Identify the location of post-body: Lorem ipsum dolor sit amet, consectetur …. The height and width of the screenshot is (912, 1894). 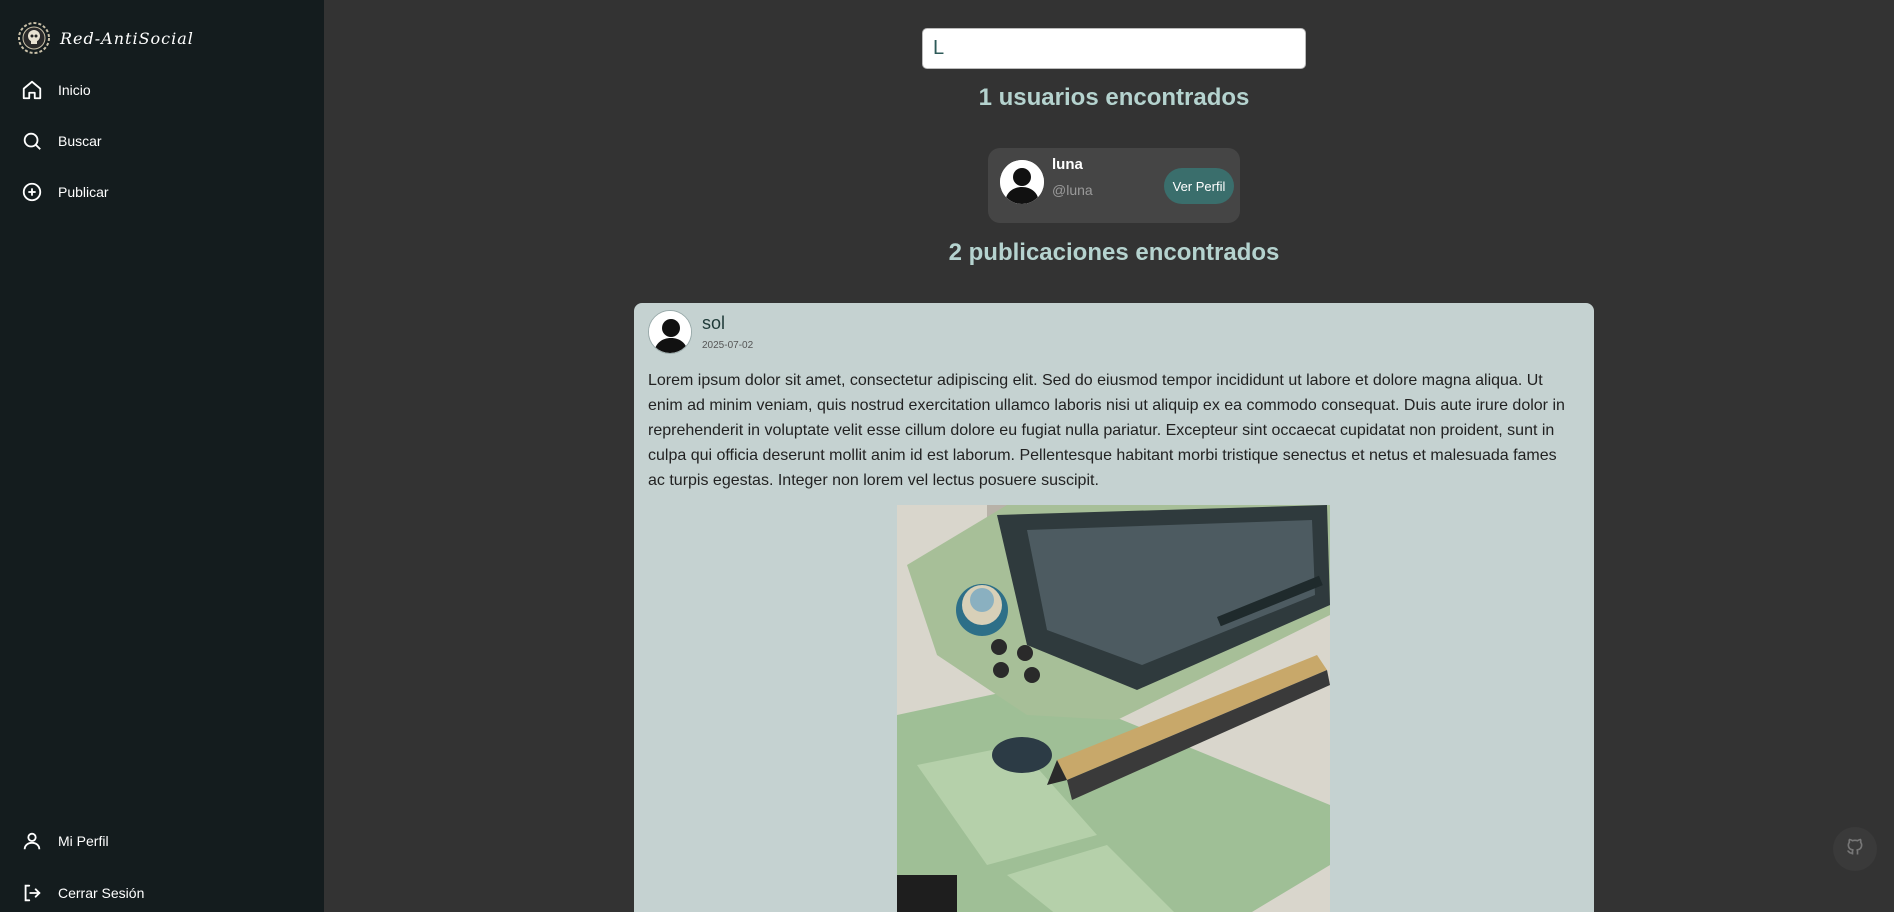
(1106, 430).